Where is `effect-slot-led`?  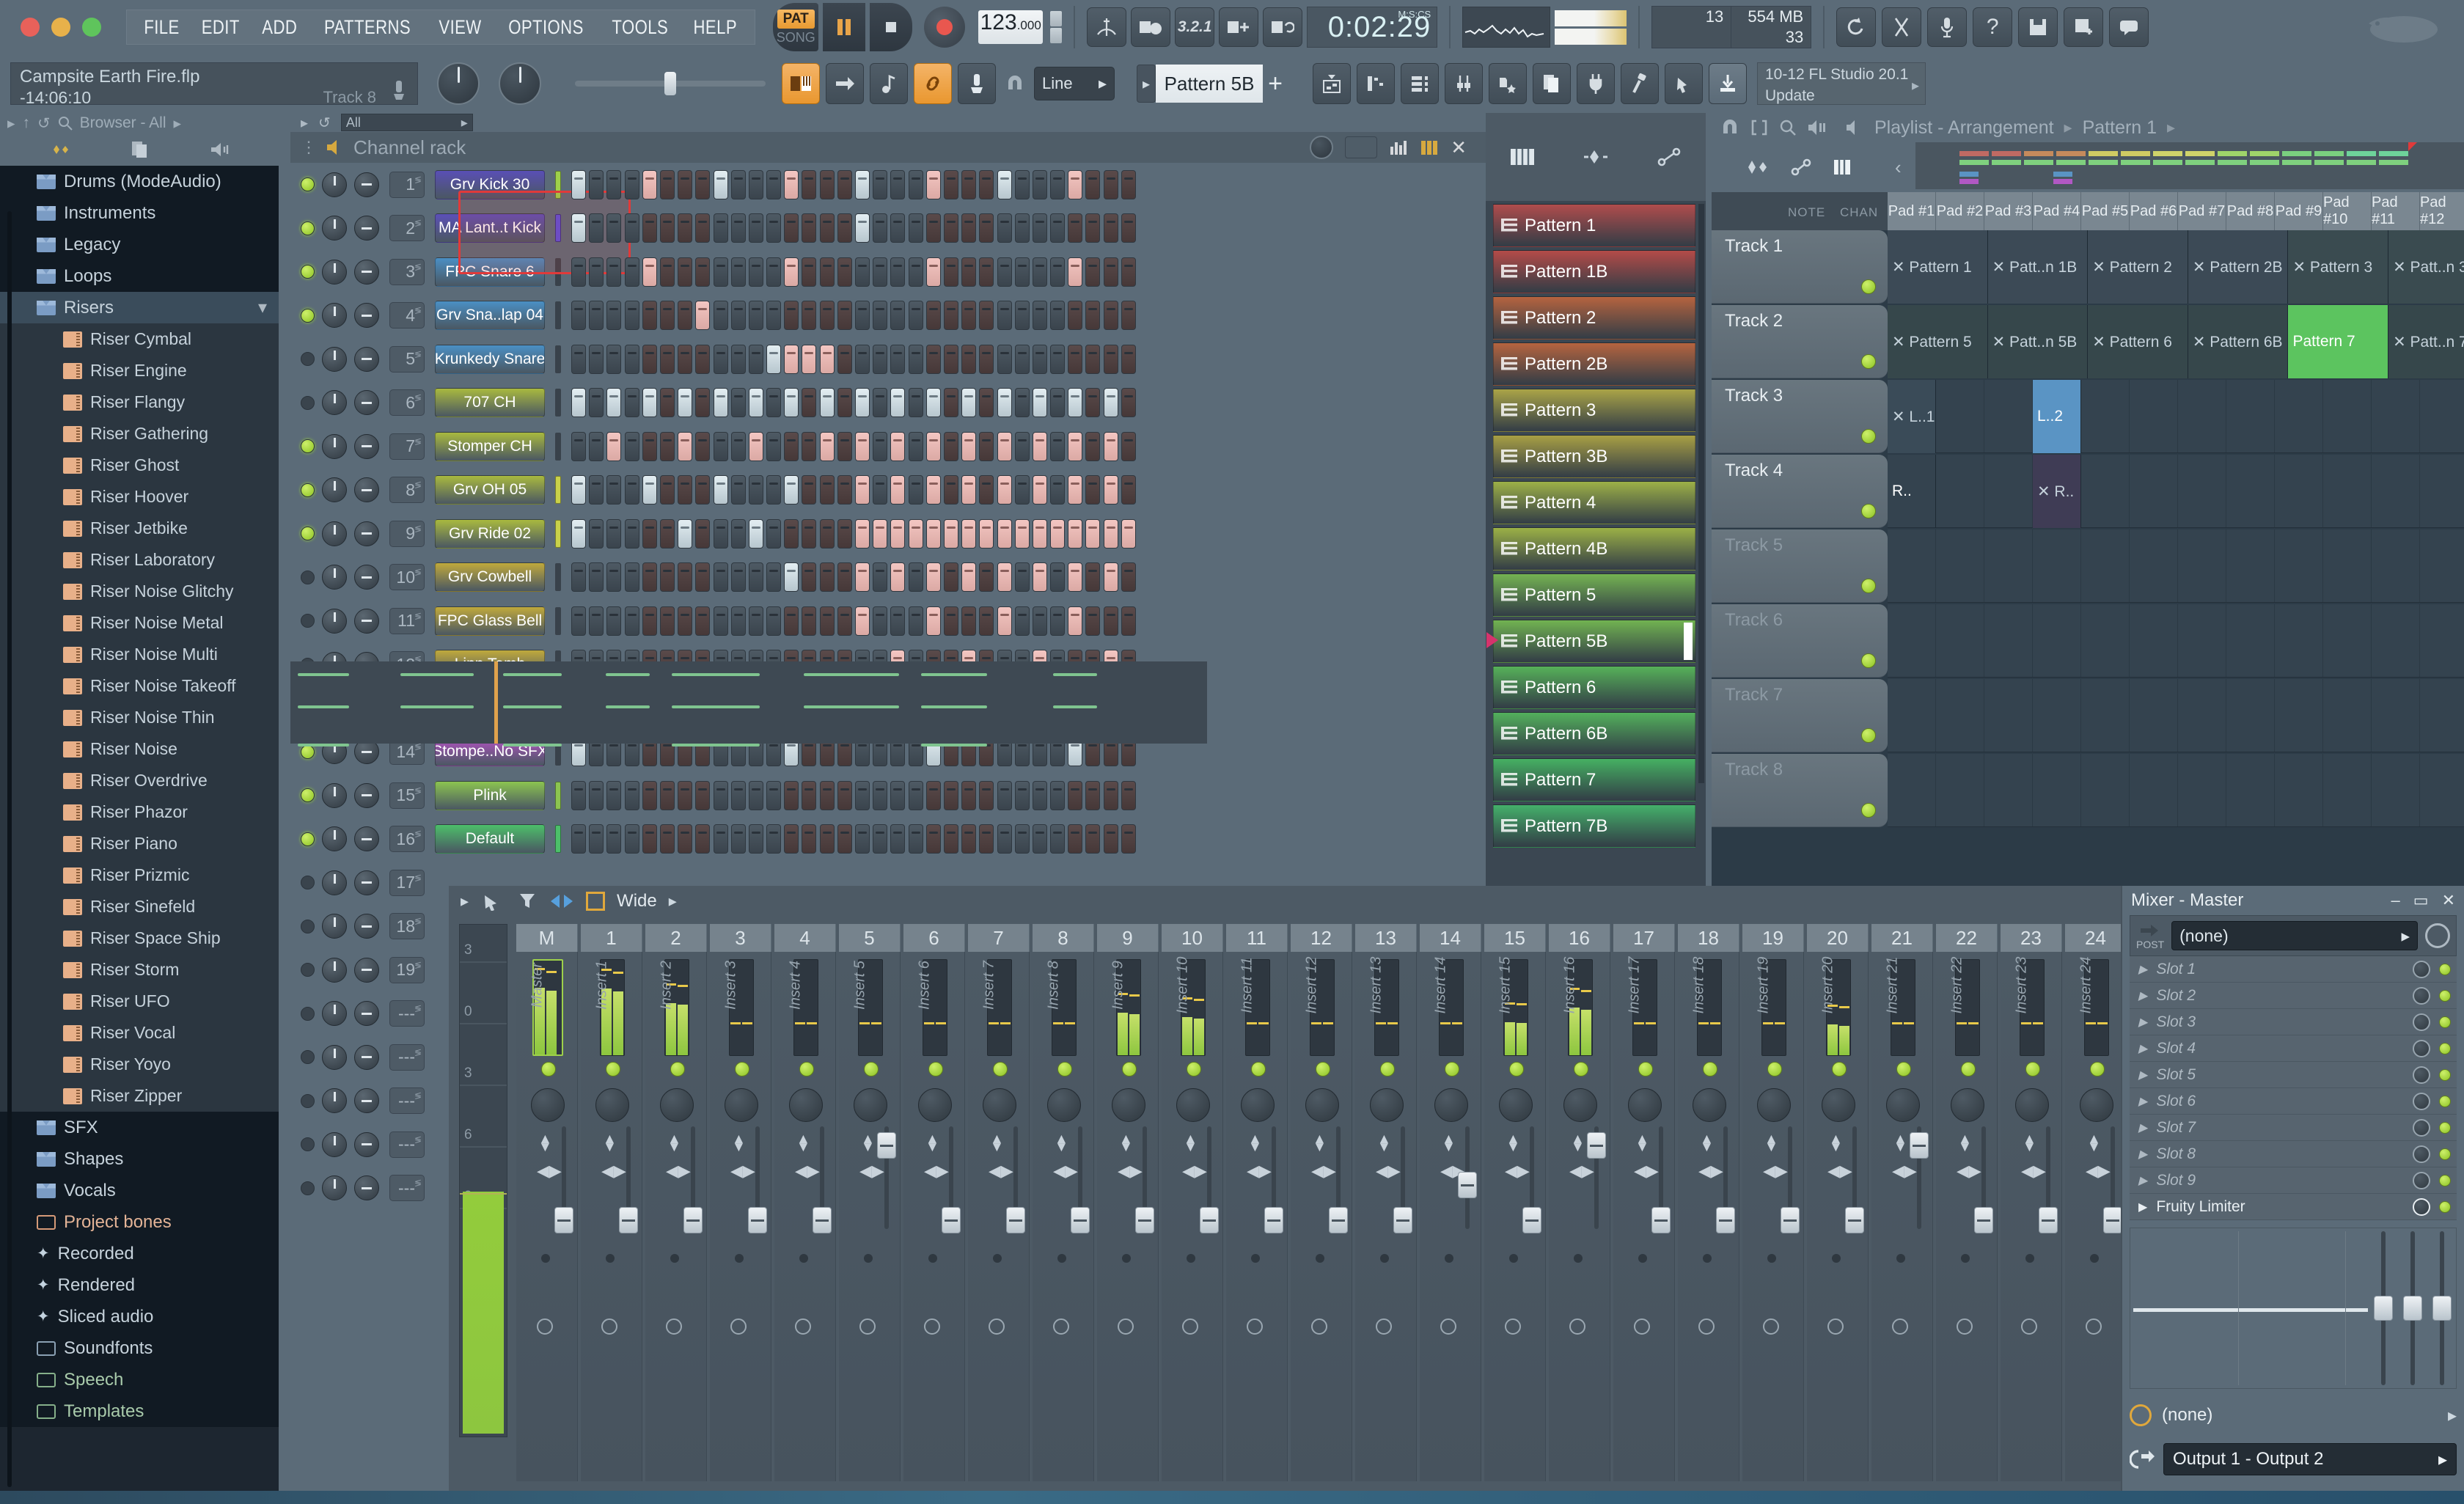
effect-slot-led is located at coordinates (2445, 1180).